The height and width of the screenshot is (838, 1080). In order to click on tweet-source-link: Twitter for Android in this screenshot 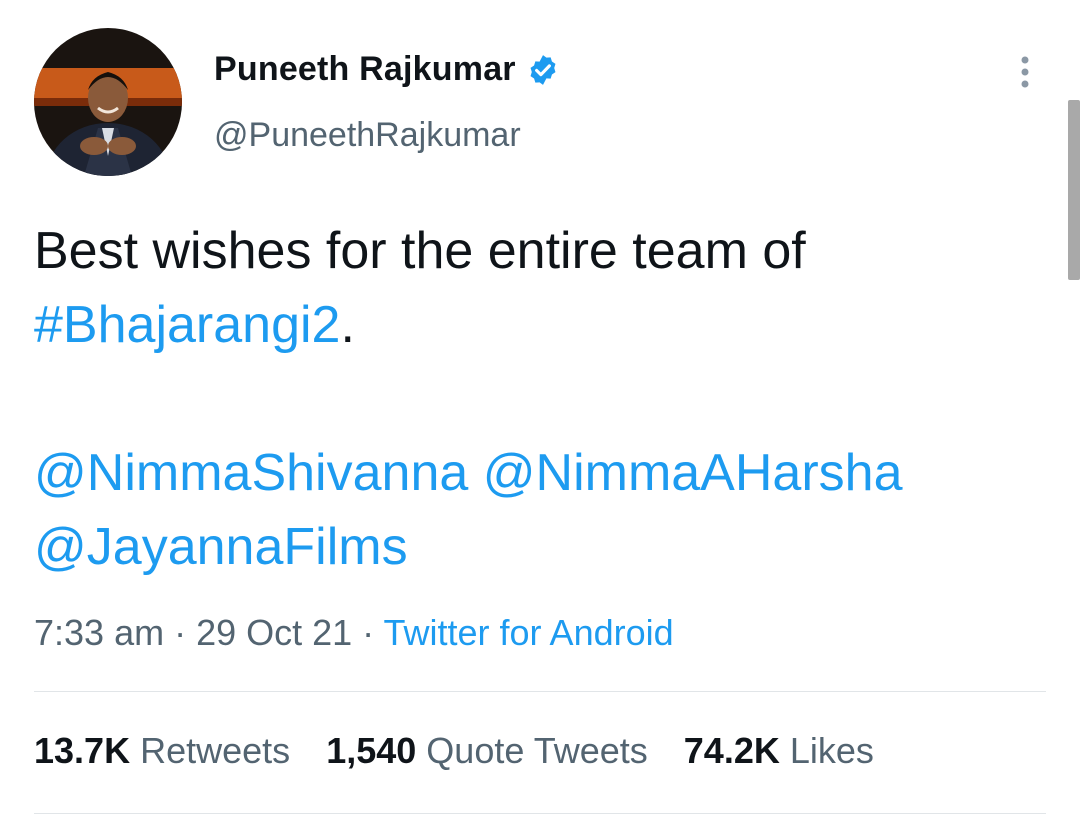, I will do `click(529, 632)`.